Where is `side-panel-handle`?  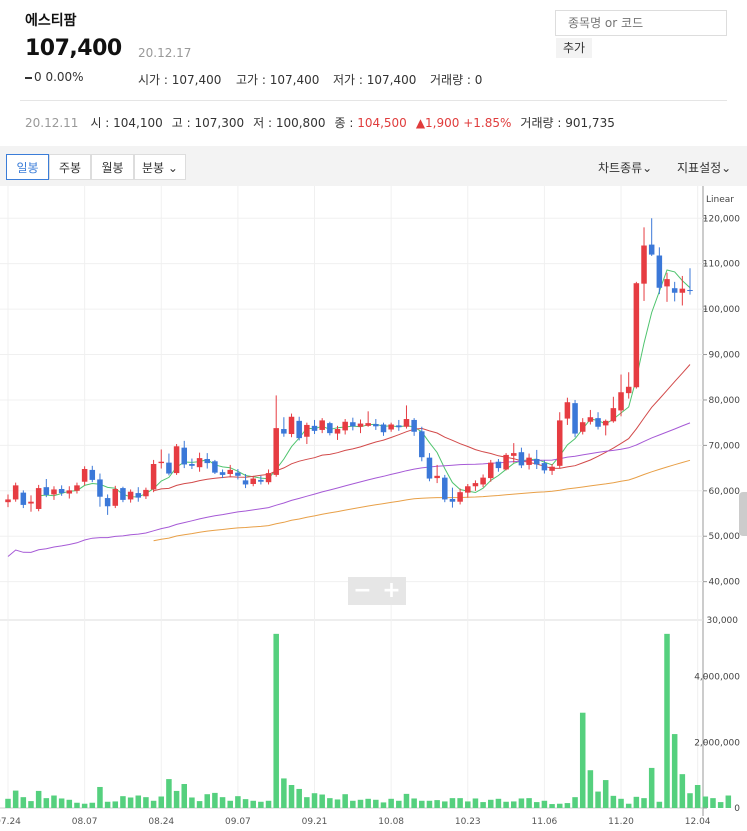 side-panel-handle is located at coordinates (743, 514).